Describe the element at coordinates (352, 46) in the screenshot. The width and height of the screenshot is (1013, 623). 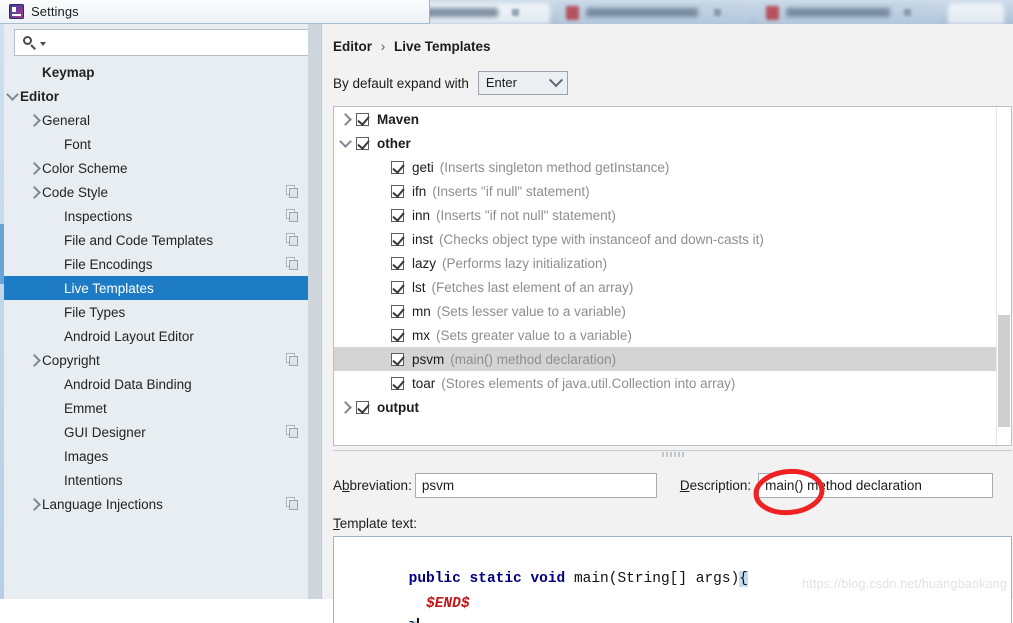
I see `breadcrumb-parent: Editor` at that location.